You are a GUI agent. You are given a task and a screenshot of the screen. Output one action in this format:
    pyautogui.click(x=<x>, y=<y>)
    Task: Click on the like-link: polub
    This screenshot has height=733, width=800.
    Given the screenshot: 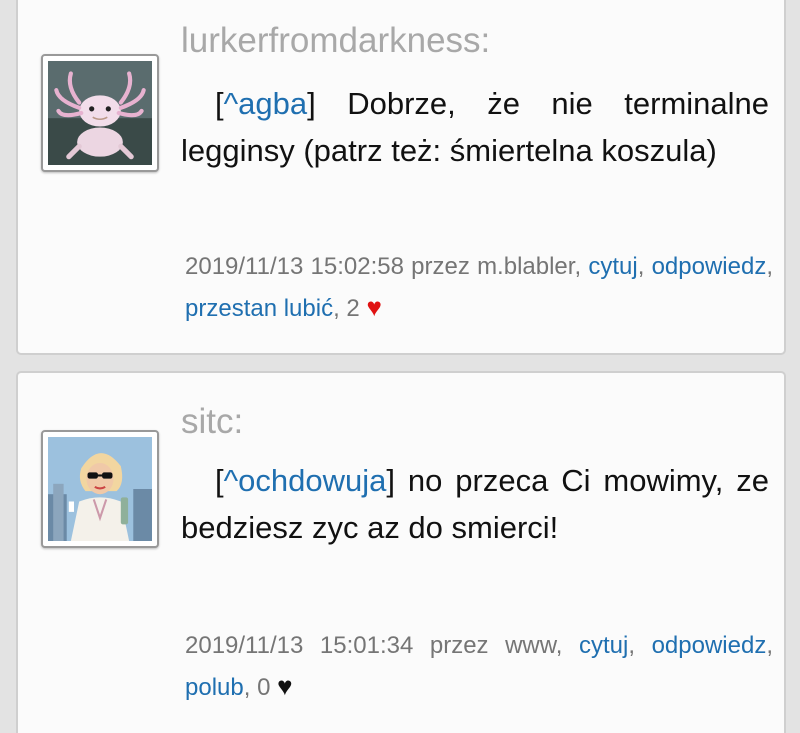 What is the action you would take?
    pyautogui.click(x=214, y=687)
    